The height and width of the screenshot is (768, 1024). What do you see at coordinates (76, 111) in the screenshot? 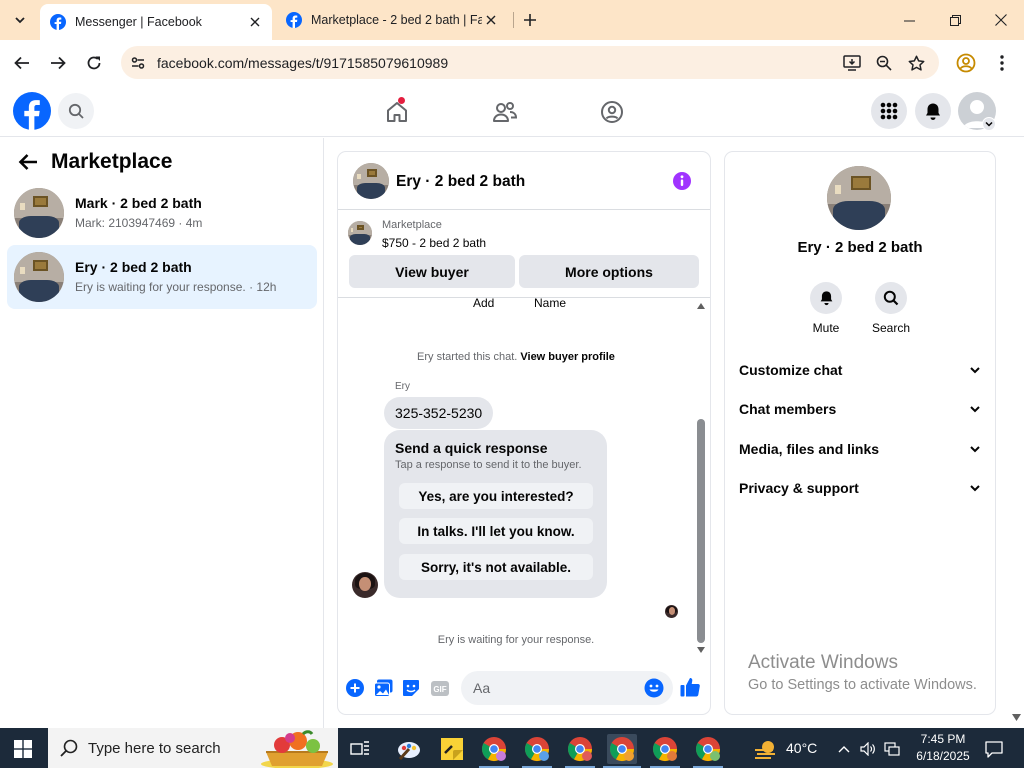
I see `facebook-search-button` at bounding box center [76, 111].